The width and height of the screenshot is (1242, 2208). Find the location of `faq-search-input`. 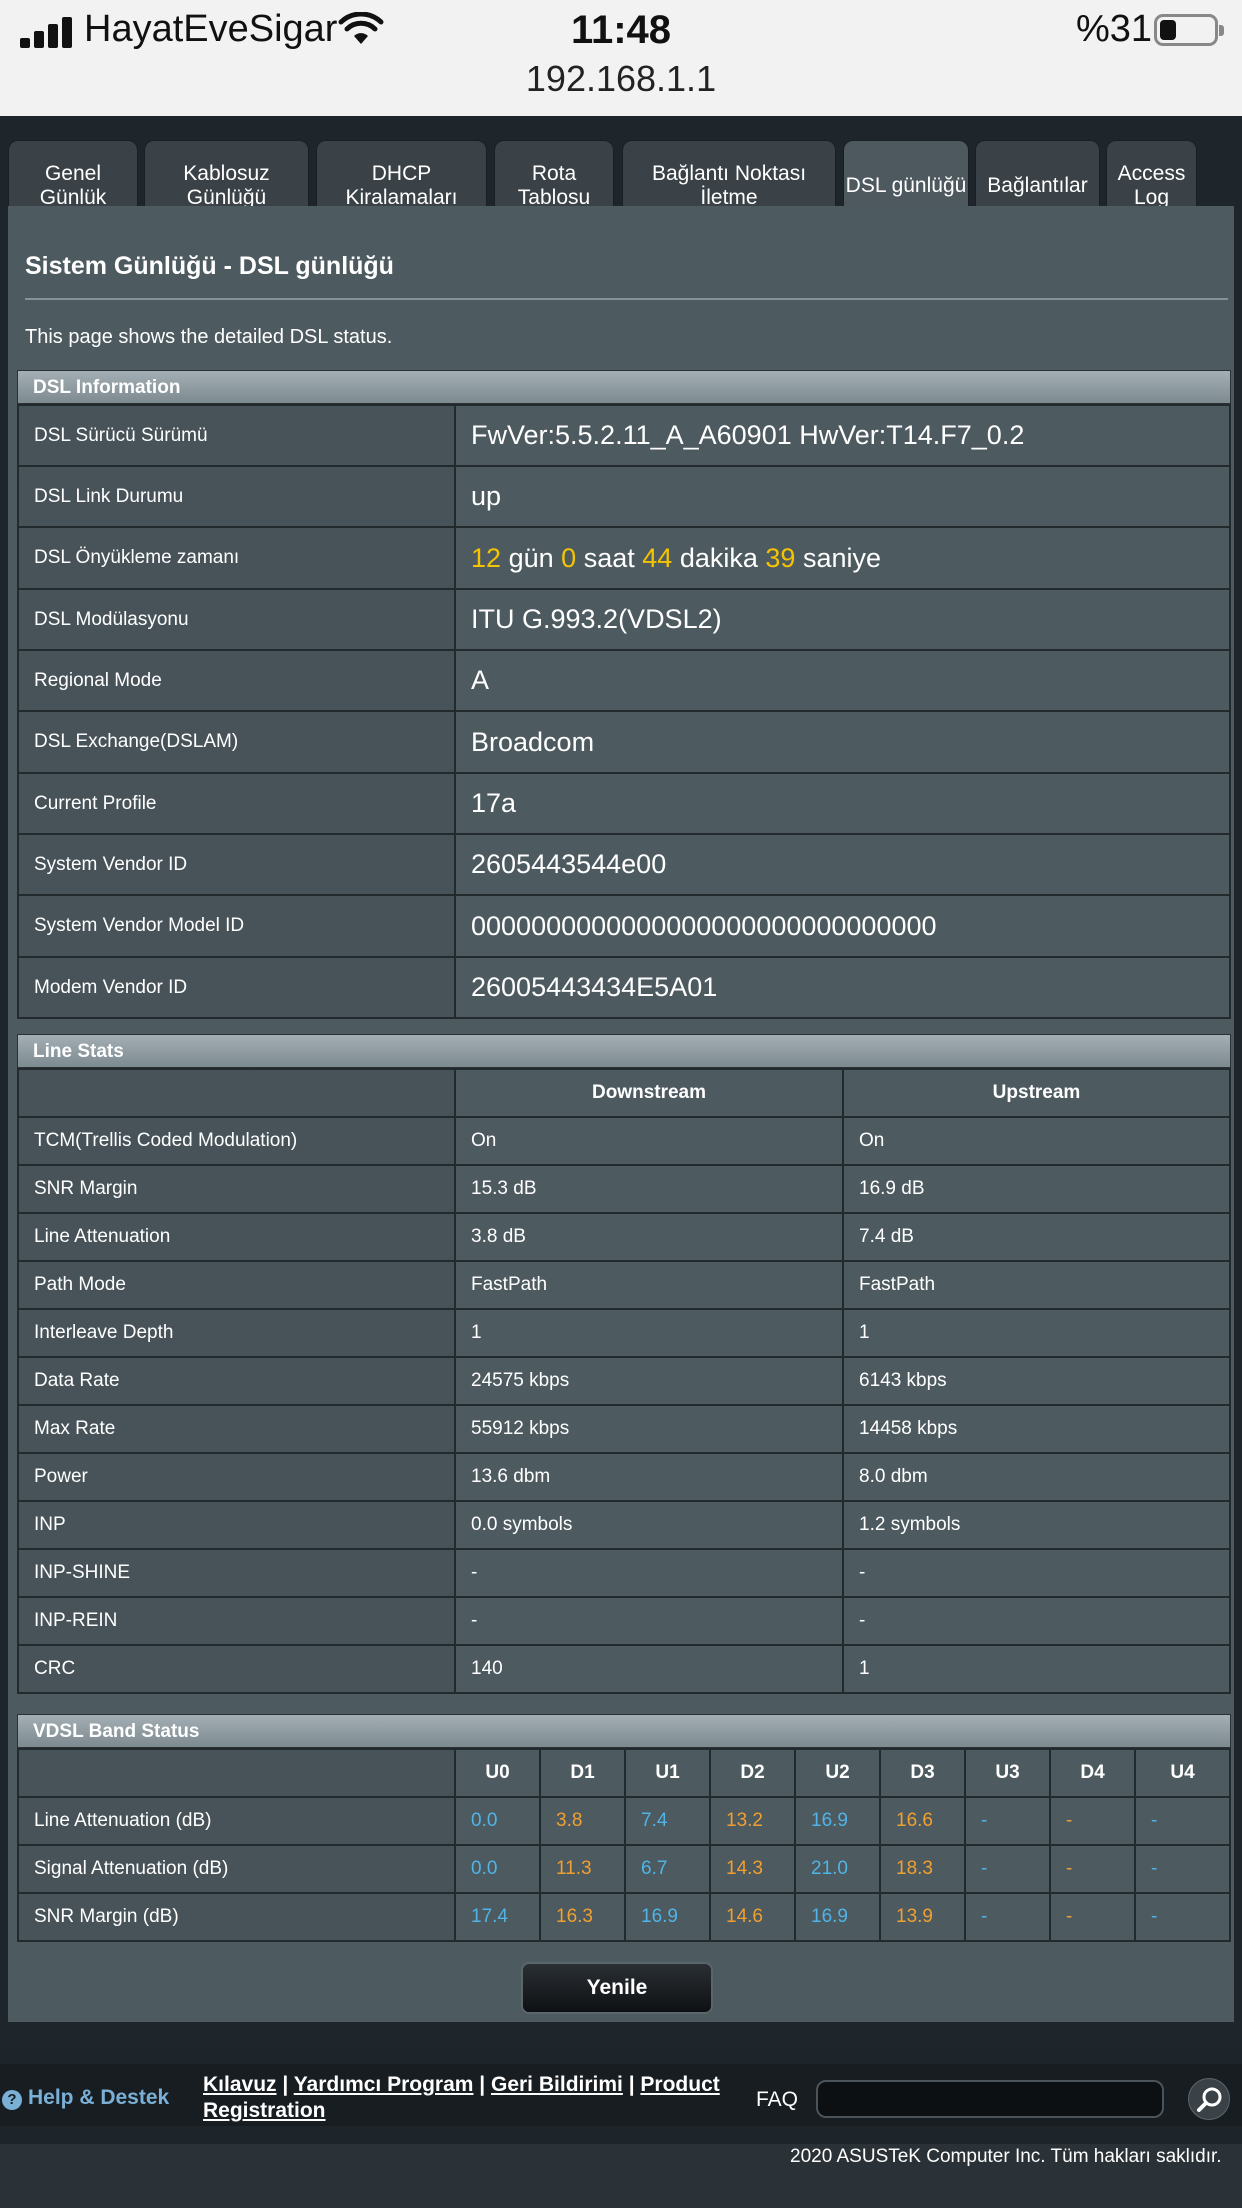

faq-search-input is located at coordinates (990, 2099).